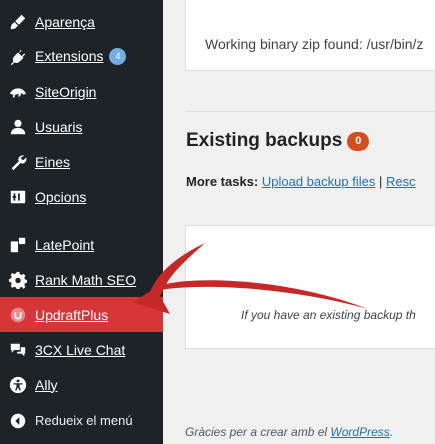 Image resolution: width=435 pixels, height=444 pixels. Describe the element at coordinates (318, 181) in the screenshot. I see `upload-backup-files-link: Upload backup files` at that location.